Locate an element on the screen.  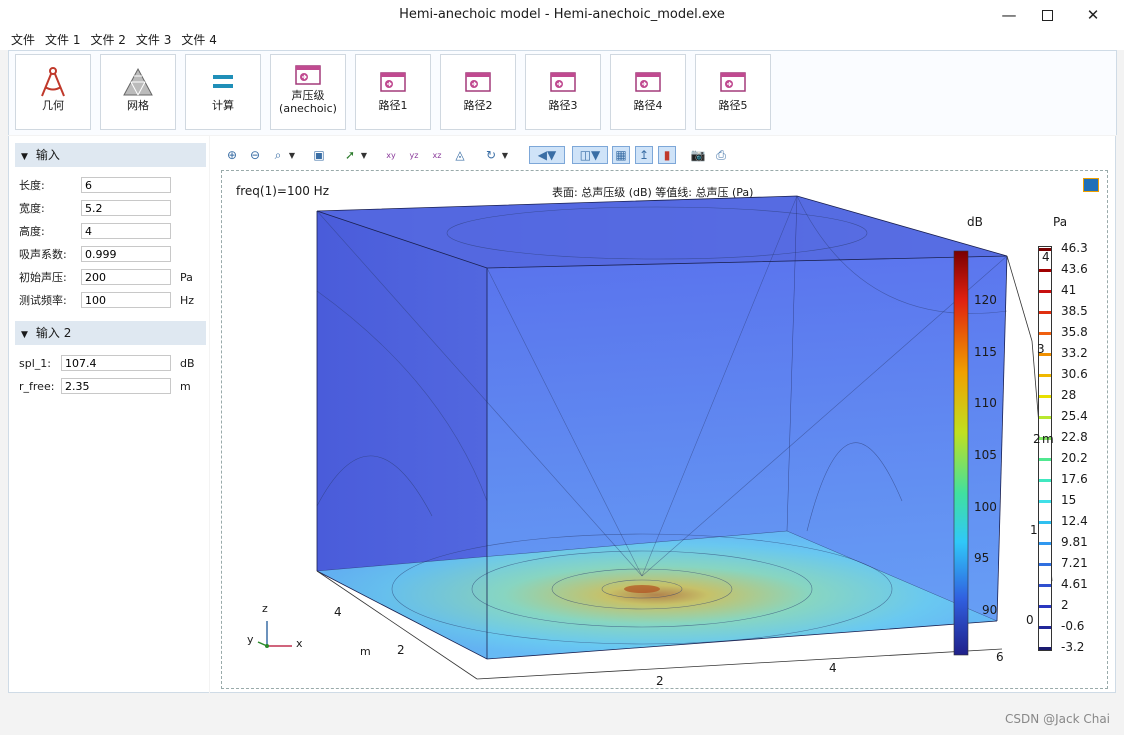
light-button: ◀▼ is located at coordinates (547, 155).